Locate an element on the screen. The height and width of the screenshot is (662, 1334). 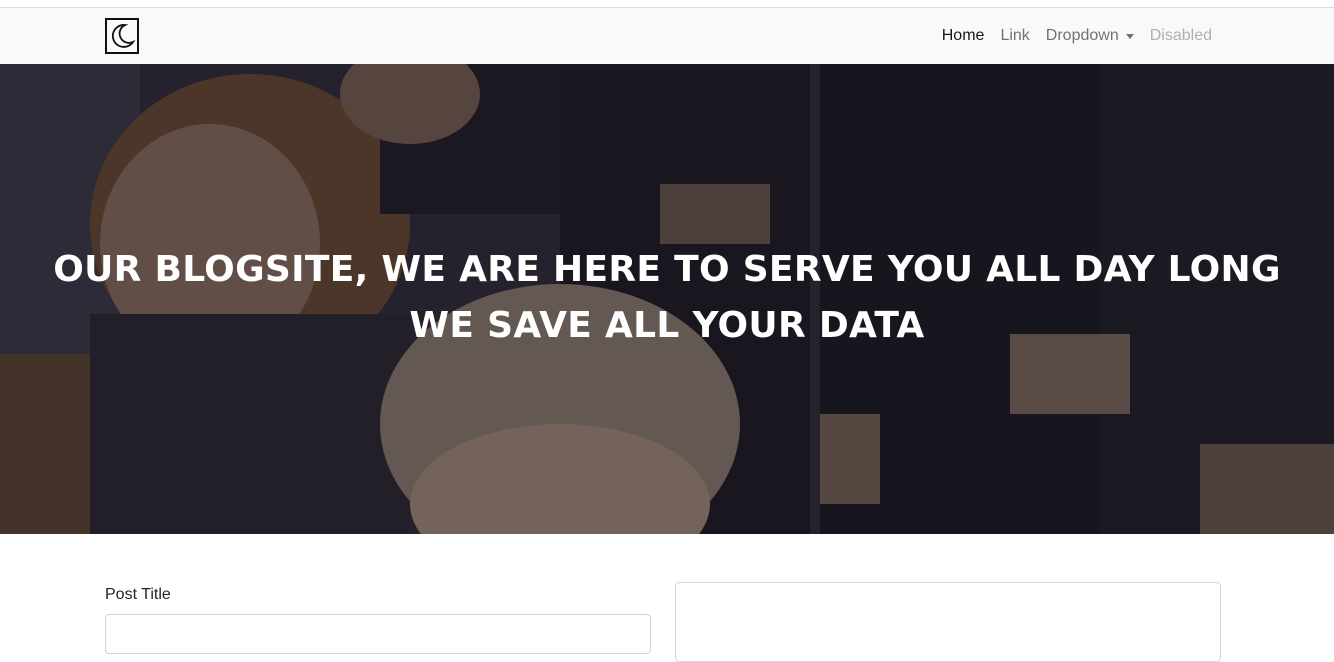
nav-link-link: Link is located at coordinates (1014, 36).